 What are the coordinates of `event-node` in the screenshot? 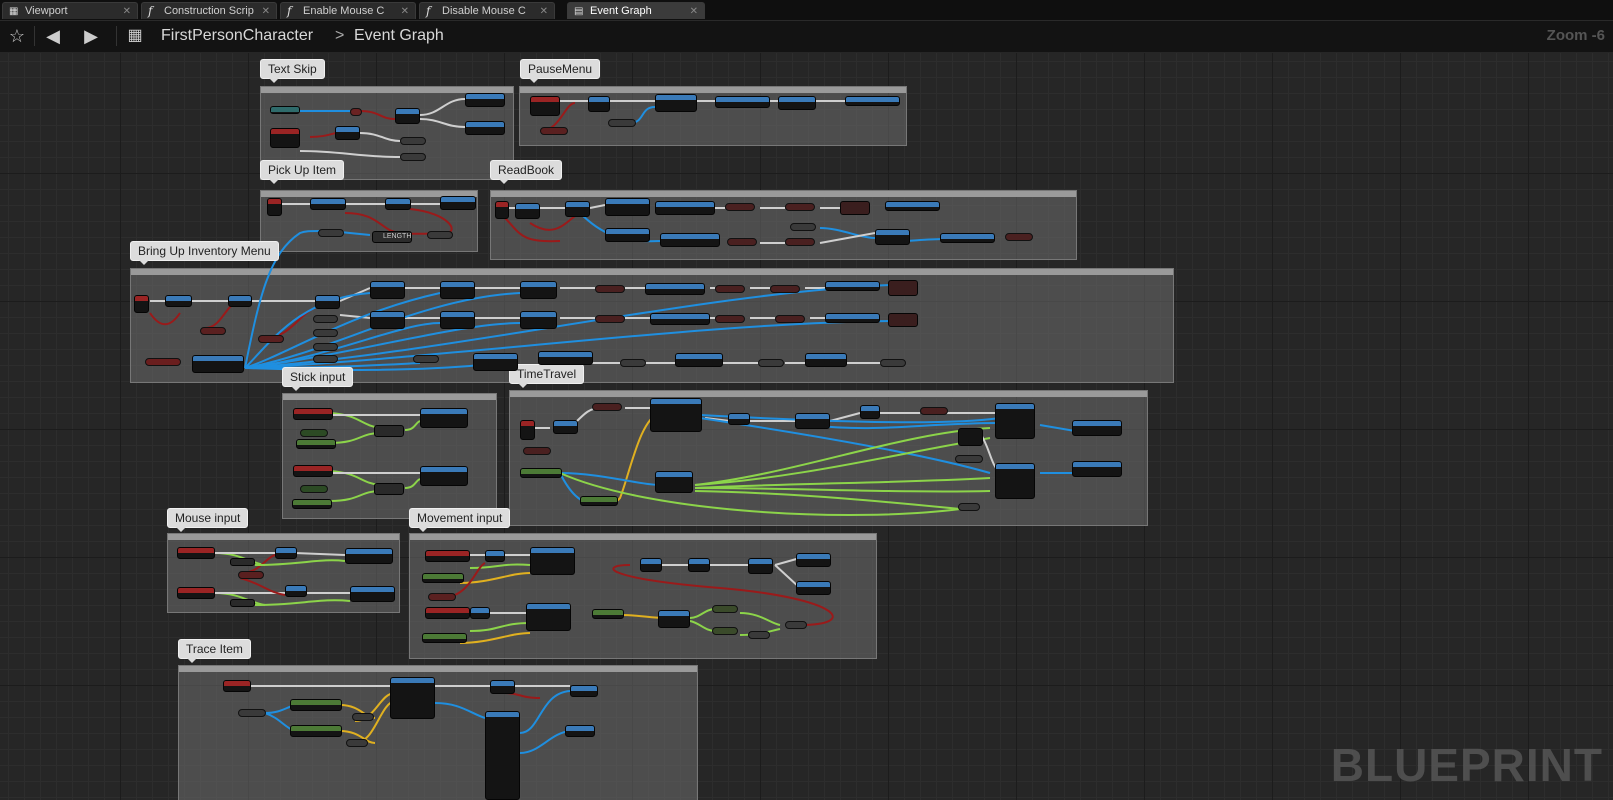 It's located at (163, 362).